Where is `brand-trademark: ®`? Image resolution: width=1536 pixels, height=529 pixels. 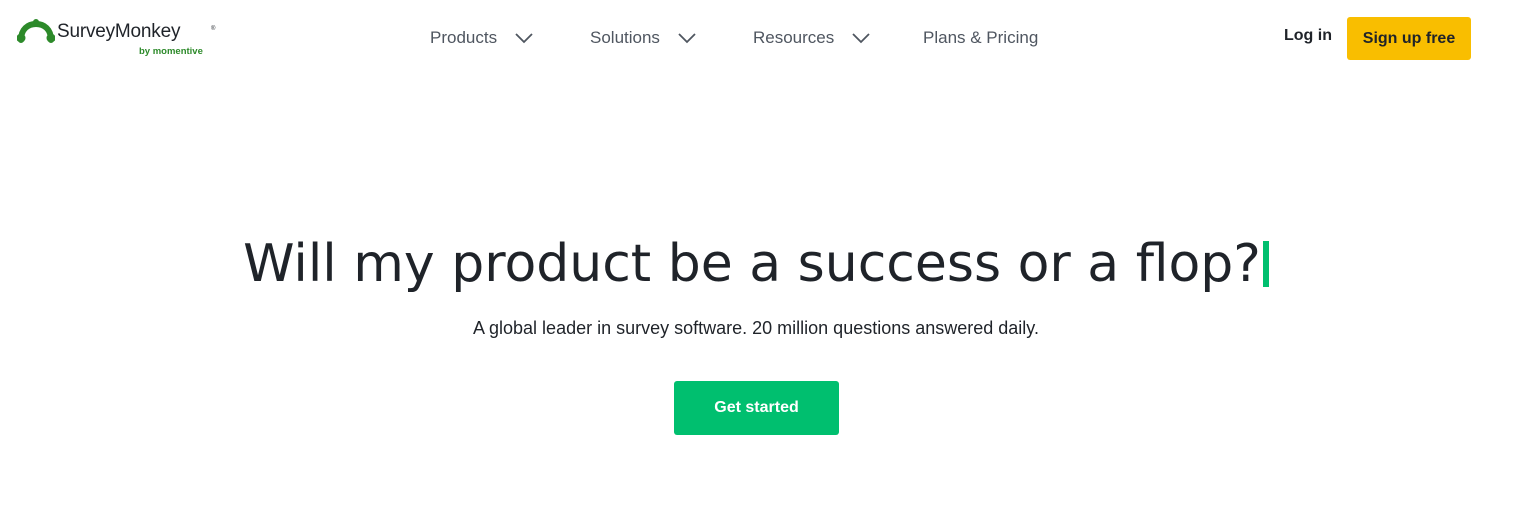 brand-trademark: ® is located at coordinates (213, 29).